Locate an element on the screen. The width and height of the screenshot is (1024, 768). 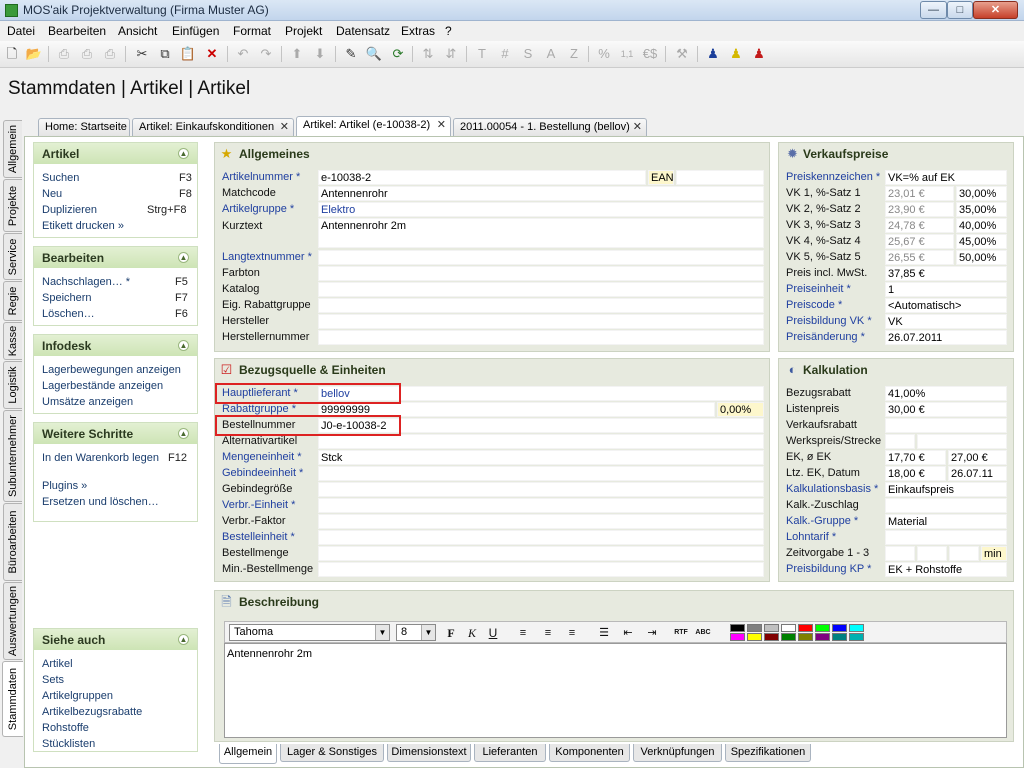
task-speichern: Speichern F7 is located at coordinates (115, 298).